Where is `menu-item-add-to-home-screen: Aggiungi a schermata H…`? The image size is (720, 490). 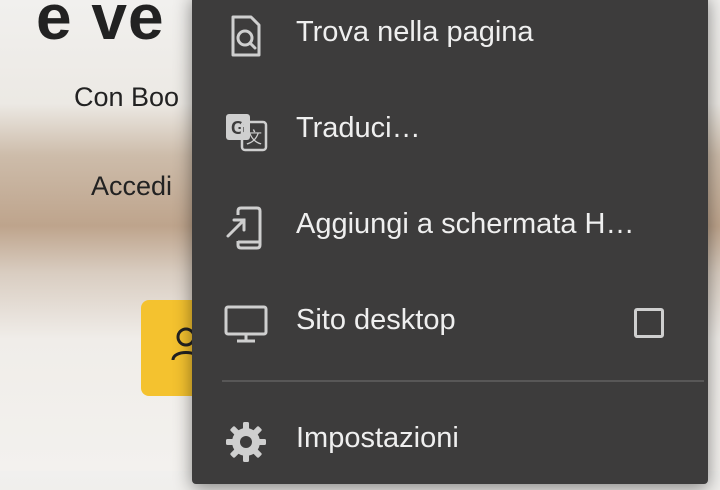 menu-item-add-to-home-screen: Aggiungi a schermata H… is located at coordinates (450, 228).